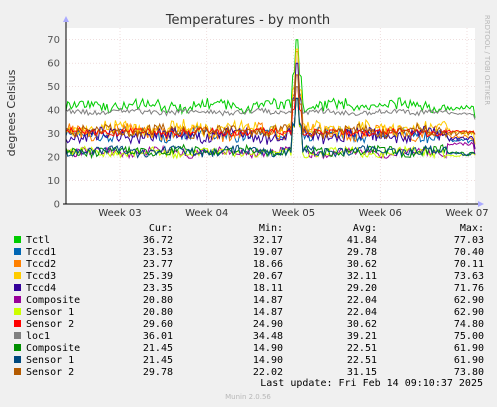 The image size is (497, 407). What do you see at coordinates (472, 228) in the screenshot?
I see `legend-header-max: Max:` at bounding box center [472, 228].